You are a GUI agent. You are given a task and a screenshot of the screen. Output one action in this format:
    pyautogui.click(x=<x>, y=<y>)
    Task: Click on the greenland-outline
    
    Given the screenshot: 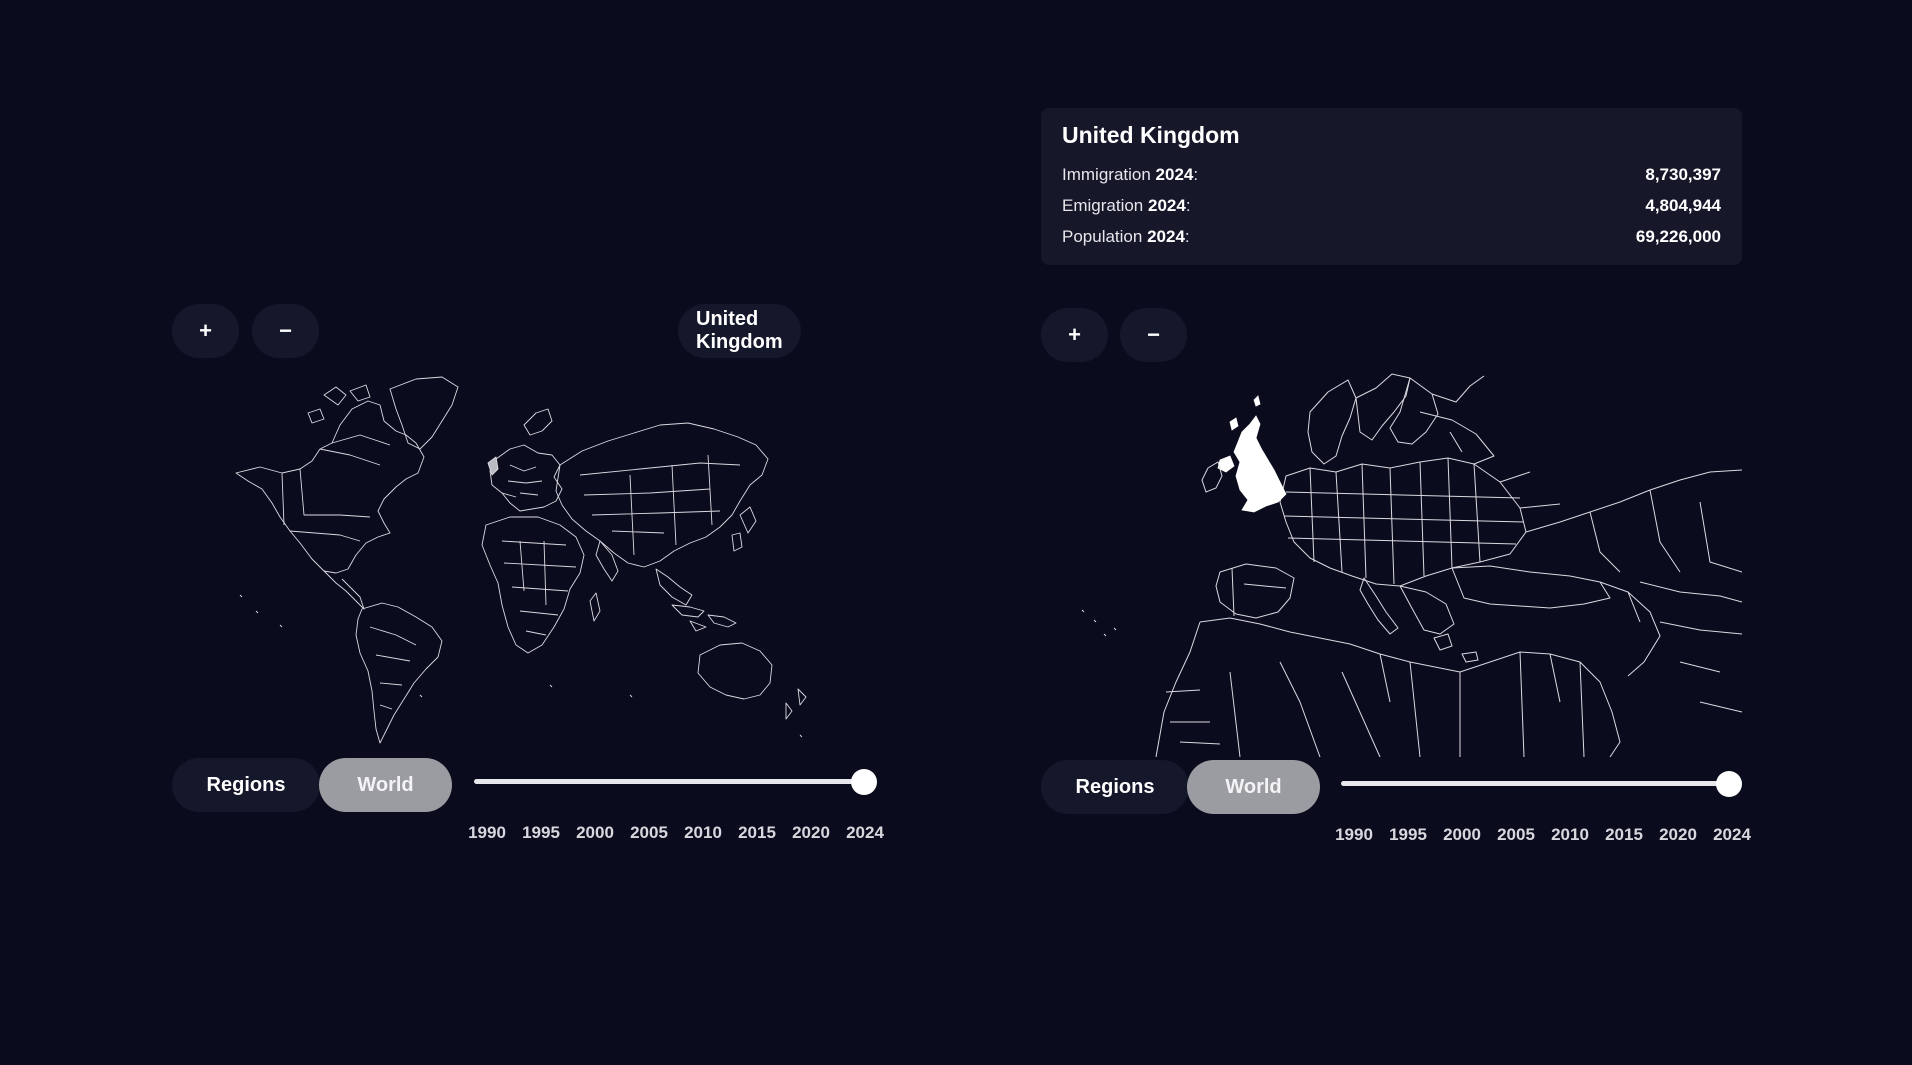 What is the action you would take?
    pyautogui.click(x=424, y=413)
    